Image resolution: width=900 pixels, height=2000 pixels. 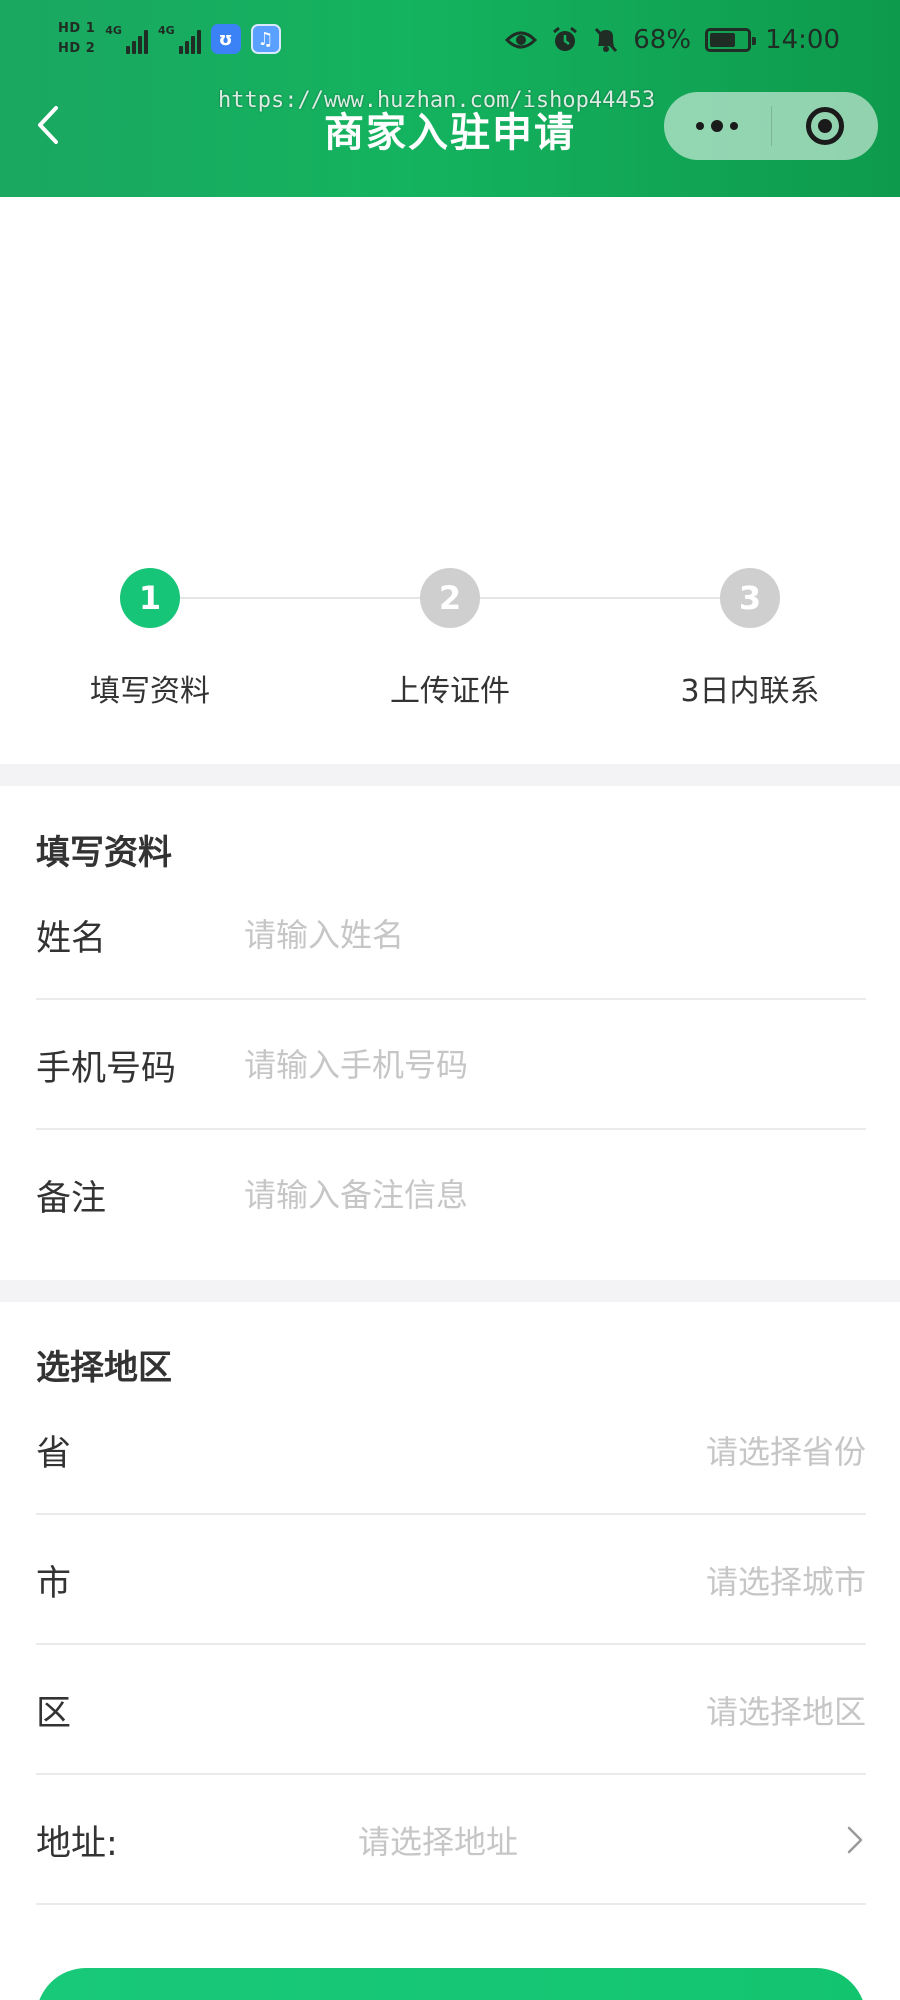 What do you see at coordinates (855, 1840) in the screenshot?
I see `chevron-right-icon` at bounding box center [855, 1840].